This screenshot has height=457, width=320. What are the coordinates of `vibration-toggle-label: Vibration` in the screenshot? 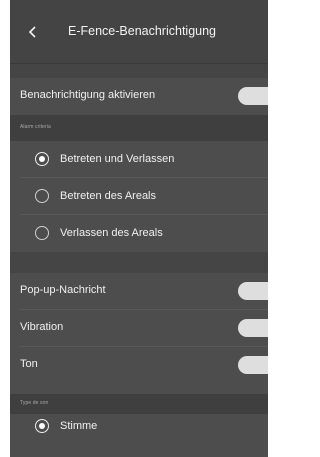 It's located at (42, 327).